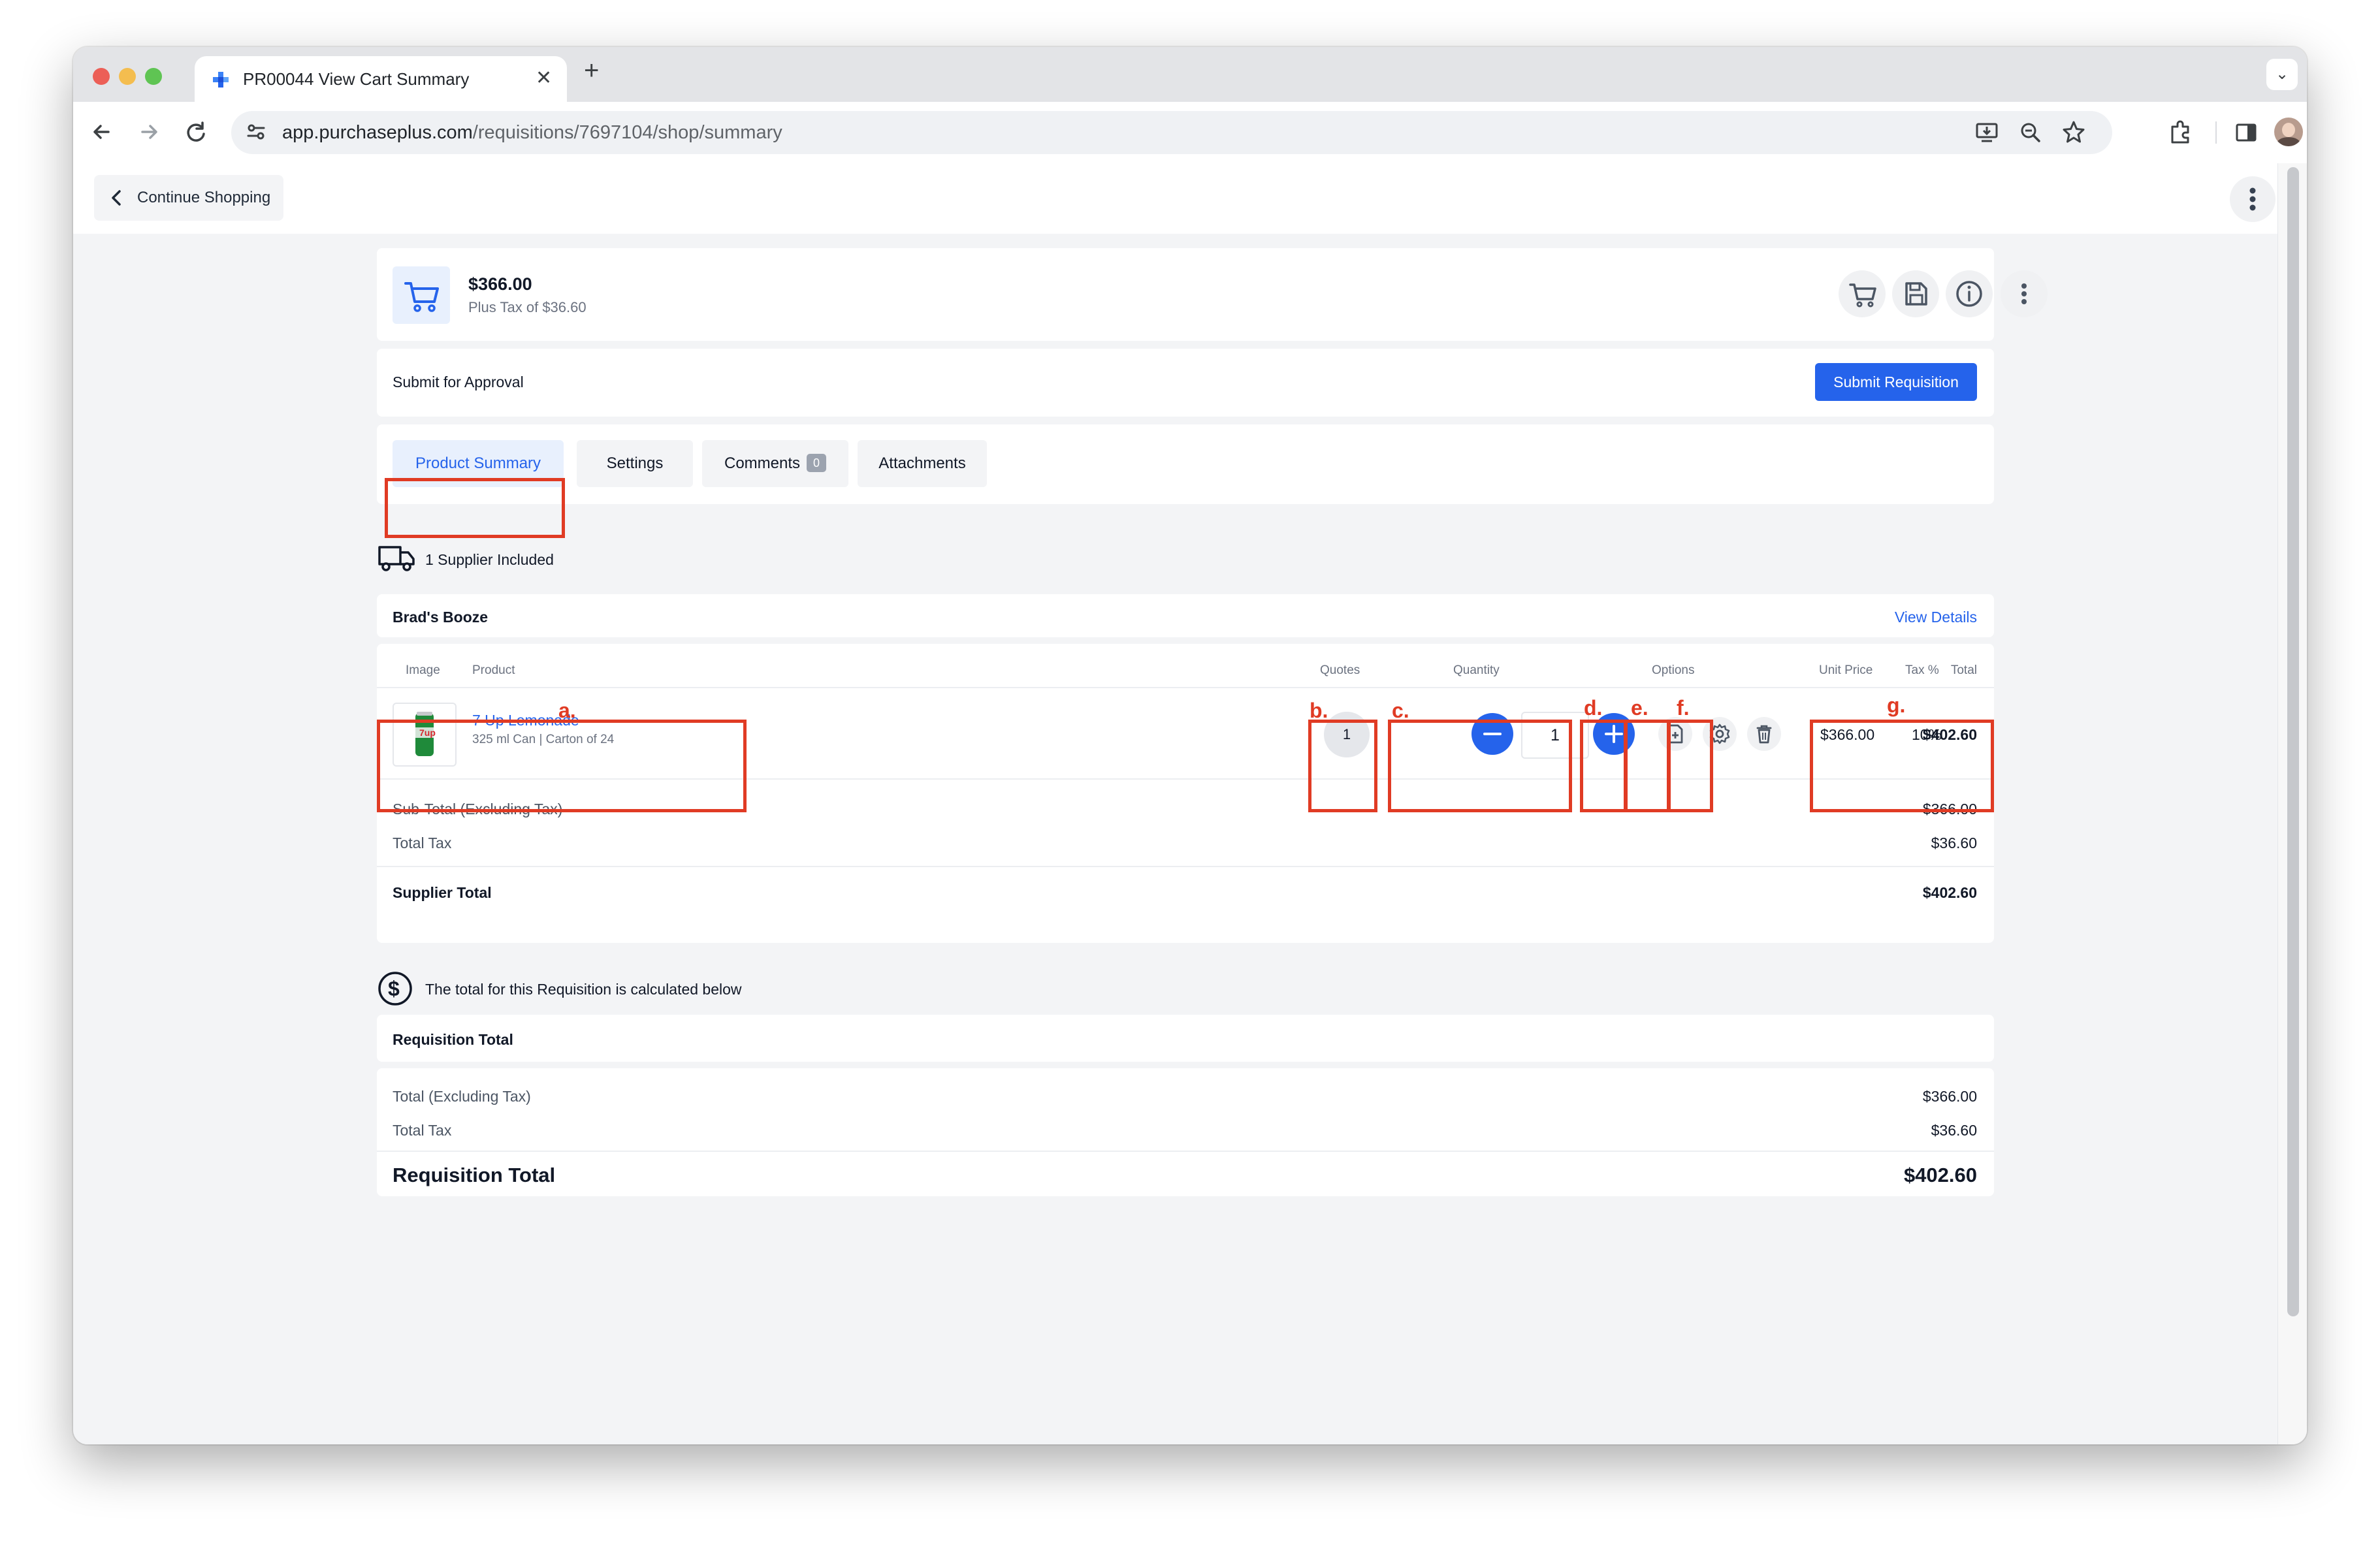  I want to click on tab-settings: Settings, so click(635, 463).